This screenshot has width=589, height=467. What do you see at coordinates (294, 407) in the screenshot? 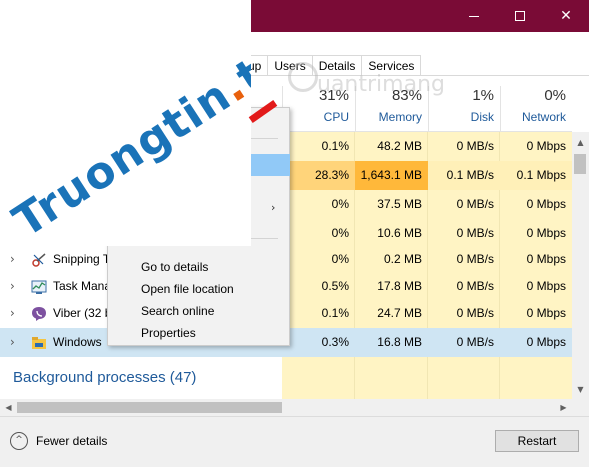
I see `horizontal-scrollbar: ◀ ▶` at bounding box center [294, 407].